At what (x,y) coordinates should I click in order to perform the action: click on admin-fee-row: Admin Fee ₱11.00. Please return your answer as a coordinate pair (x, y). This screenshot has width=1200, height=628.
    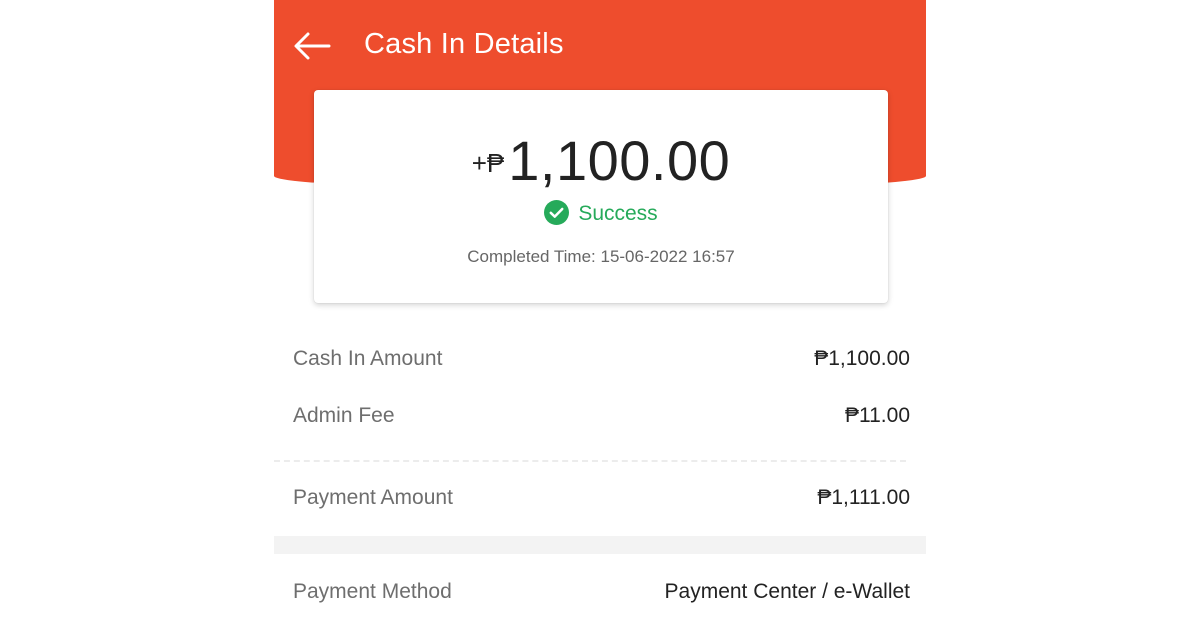
    Looking at the image, I should click on (601, 416).